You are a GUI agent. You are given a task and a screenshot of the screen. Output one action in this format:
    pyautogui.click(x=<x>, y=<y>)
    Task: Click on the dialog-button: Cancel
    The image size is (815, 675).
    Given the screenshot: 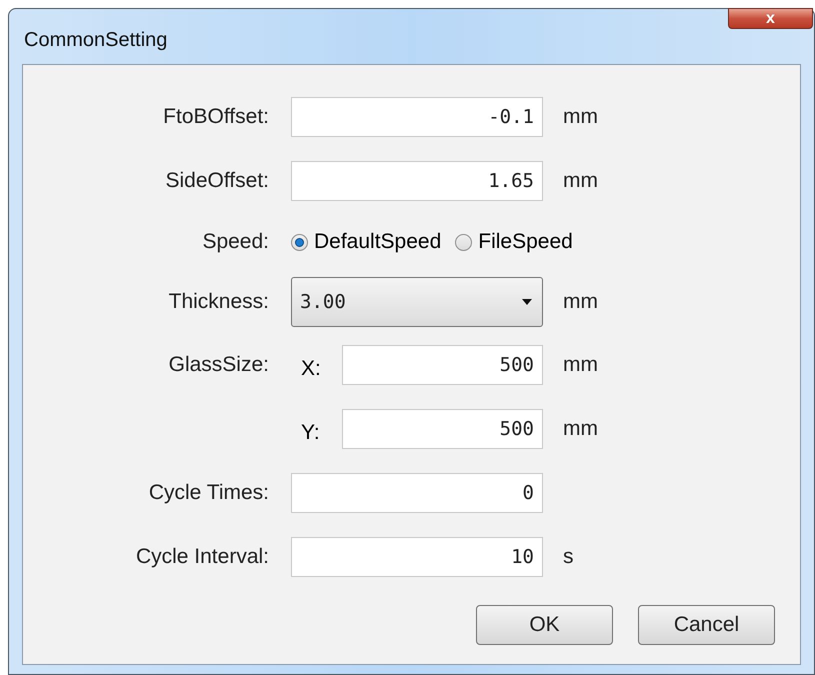 What is the action you would take?
    pyautogui.click(x=706, y=625)
    